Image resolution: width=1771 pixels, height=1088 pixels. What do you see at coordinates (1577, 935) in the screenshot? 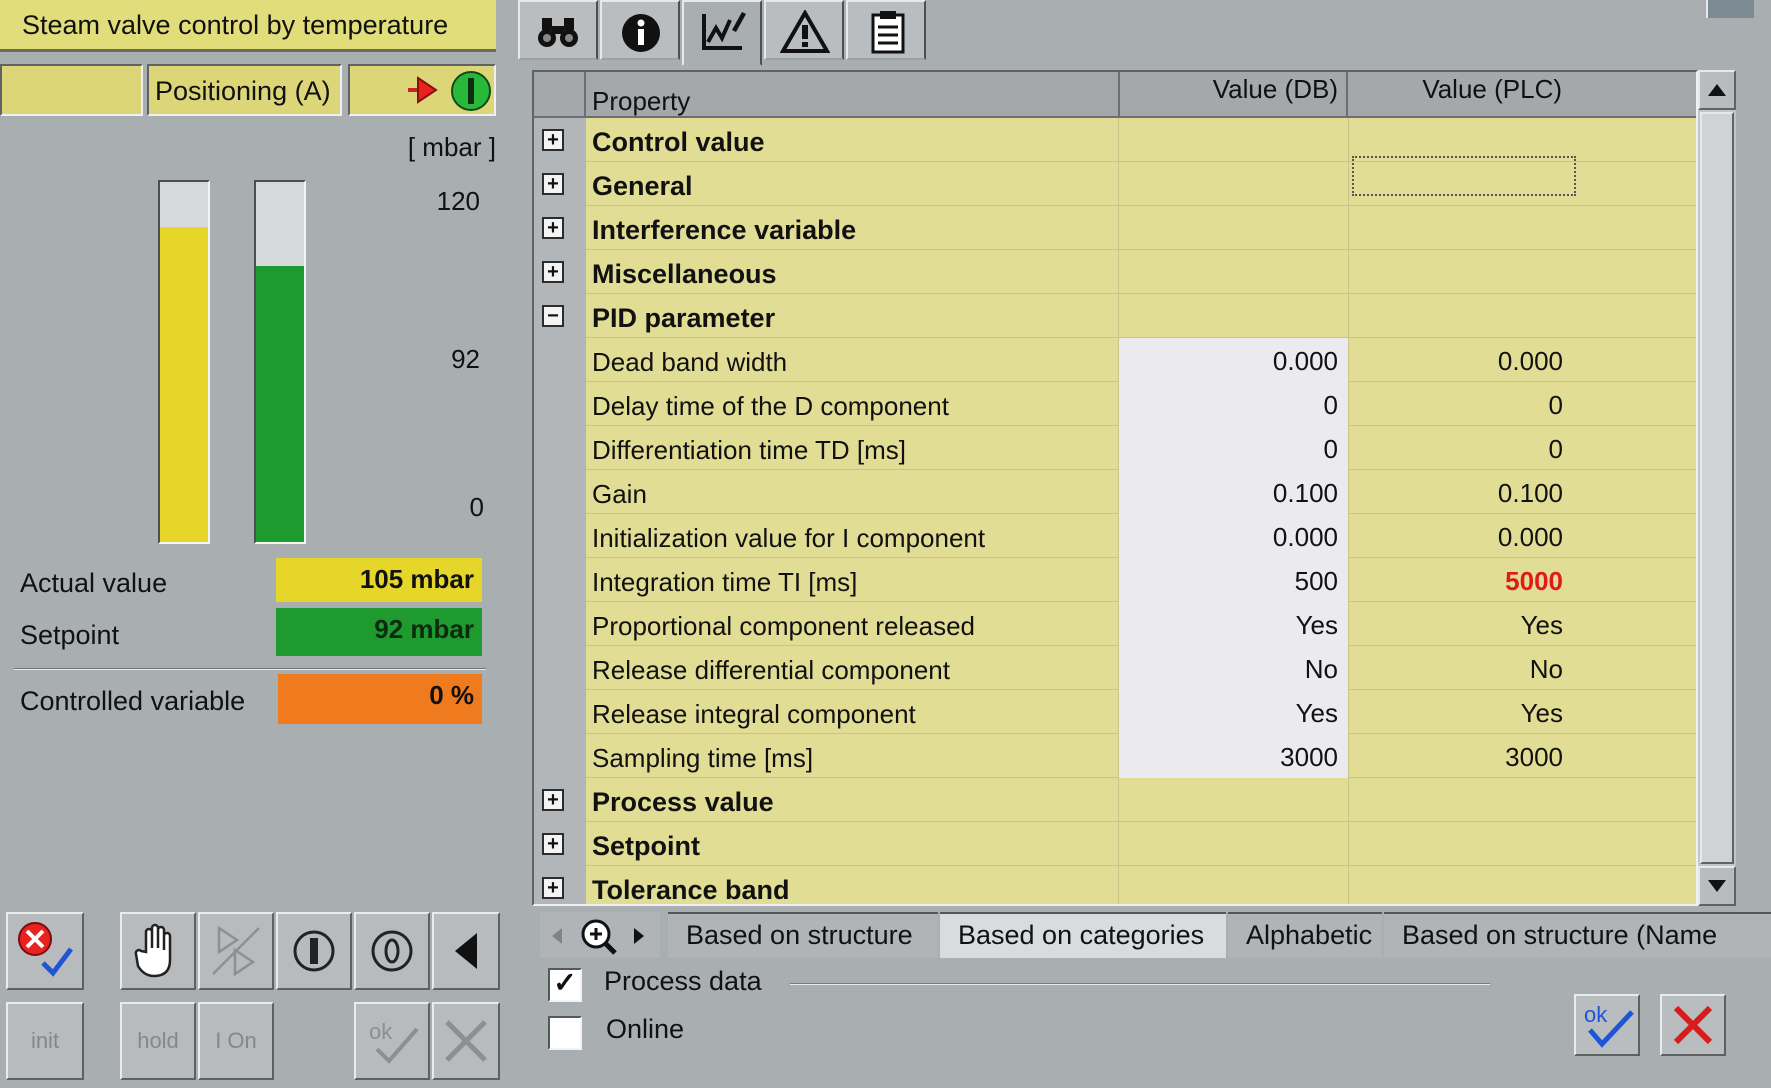
I see `tab-based-on-structure-name: Based on structure (Name` at bounding box center [1577, 935].